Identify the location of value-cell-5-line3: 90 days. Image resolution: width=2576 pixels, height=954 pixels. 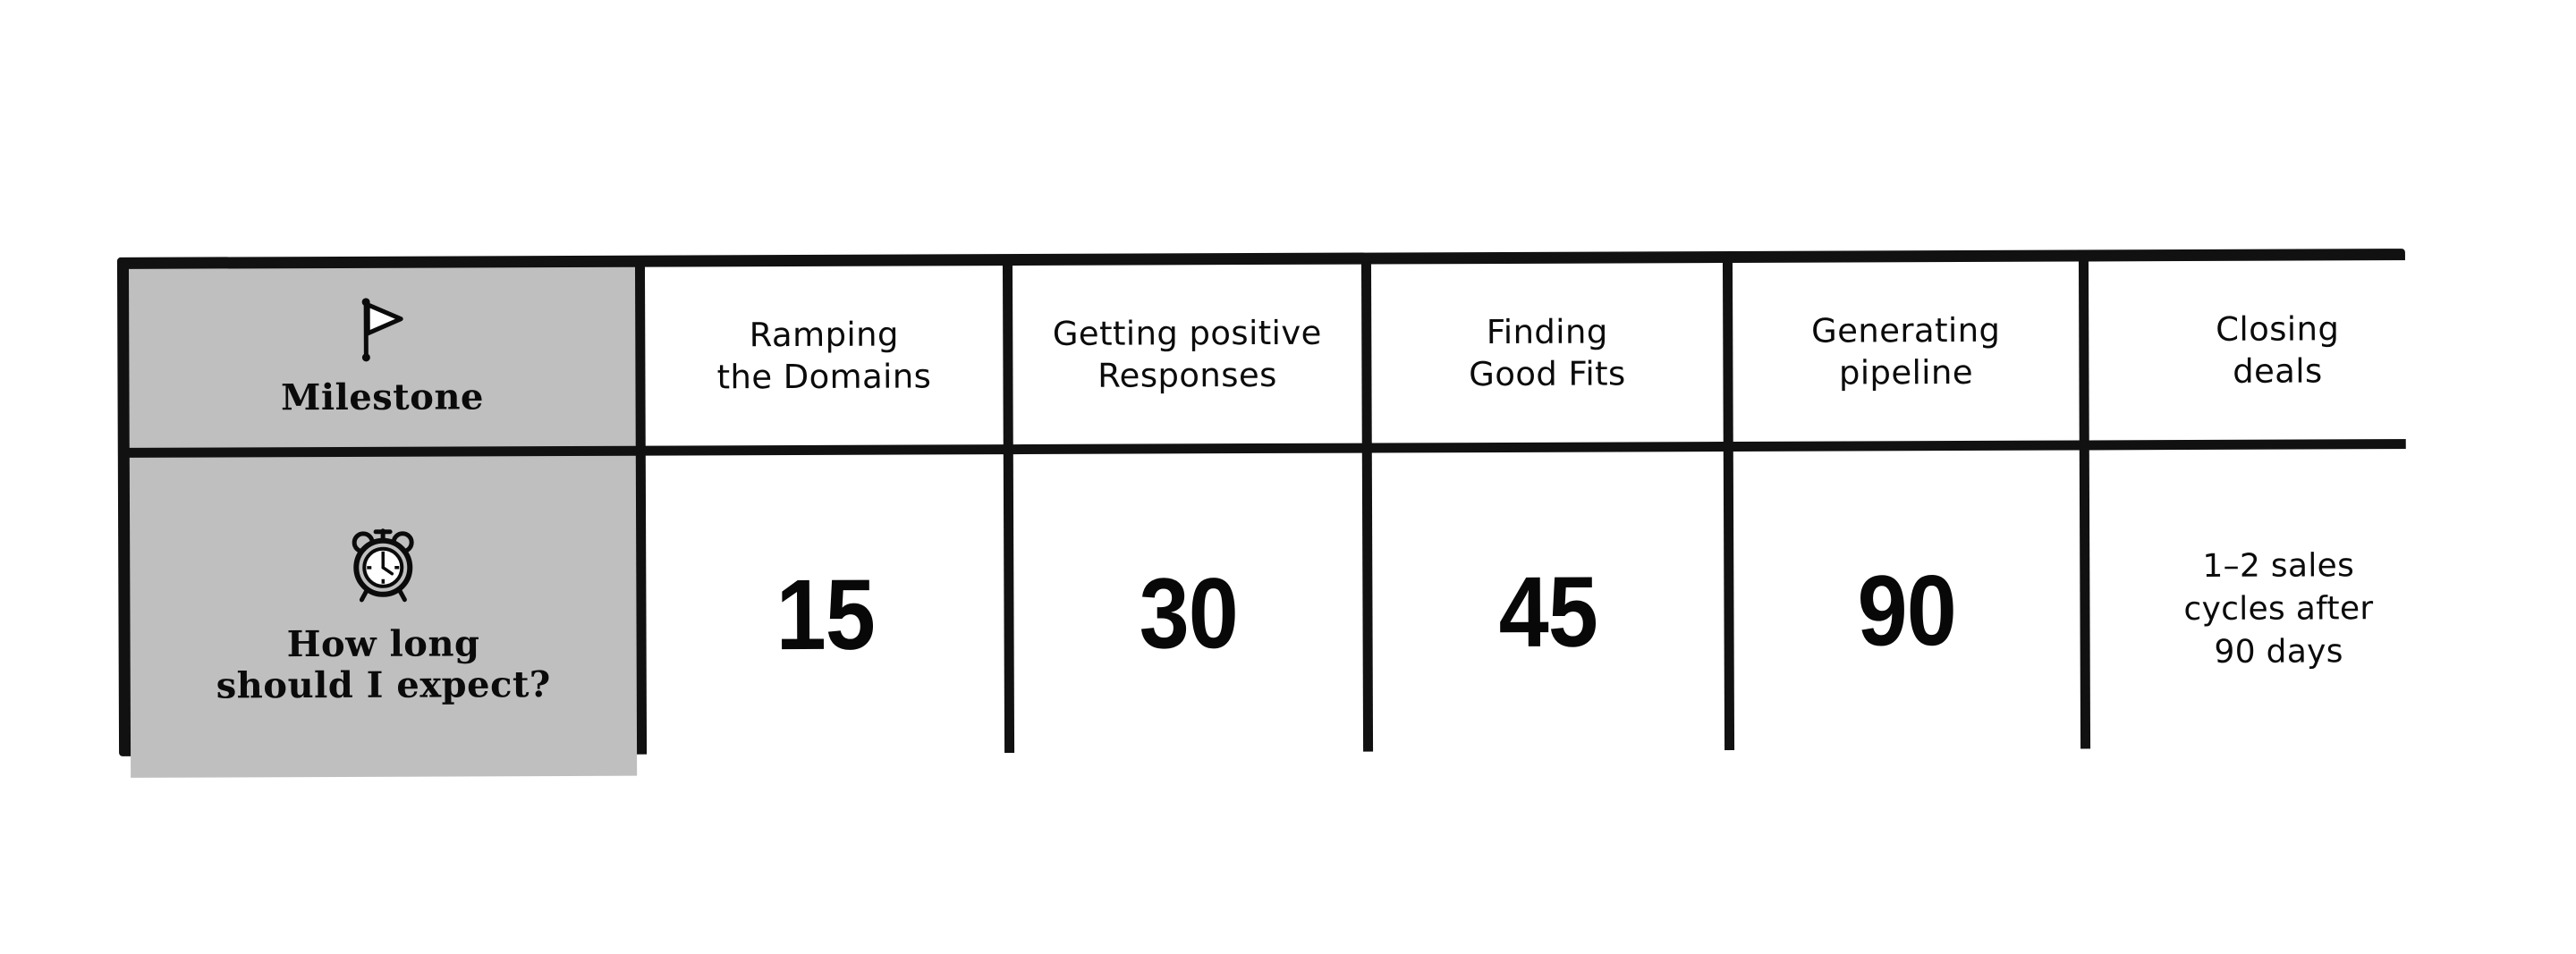
(2278, 652).